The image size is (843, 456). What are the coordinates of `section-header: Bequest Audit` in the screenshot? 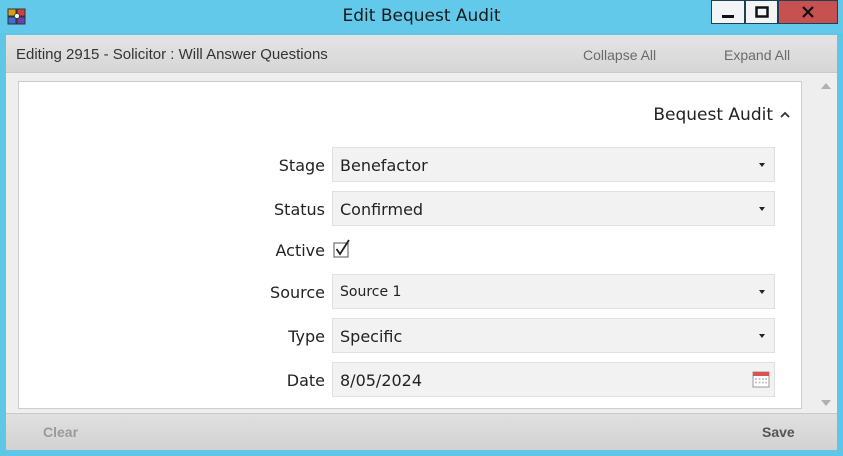 It's located at (722, 115).